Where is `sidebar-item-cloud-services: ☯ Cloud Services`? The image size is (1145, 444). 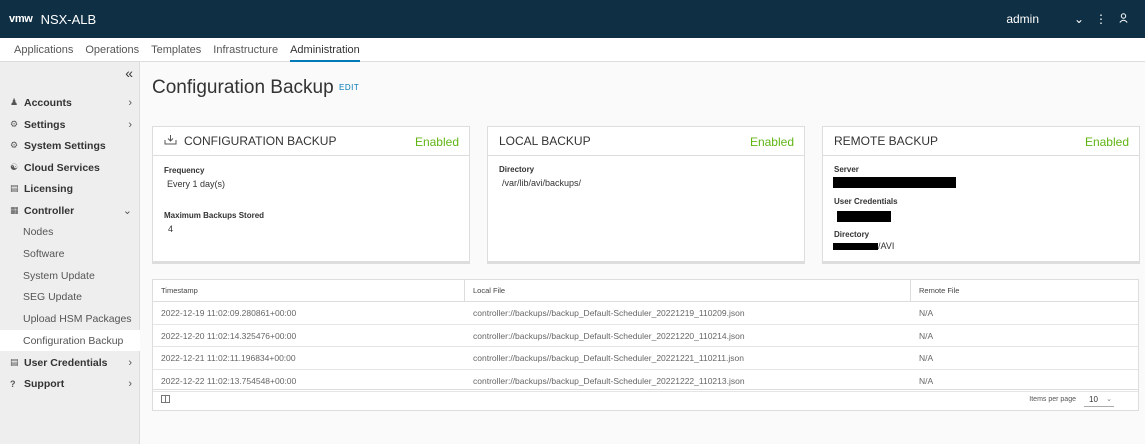 sidebar-item-cloud-services: ☯ Cloud Services is located at coordinates (70, 167).